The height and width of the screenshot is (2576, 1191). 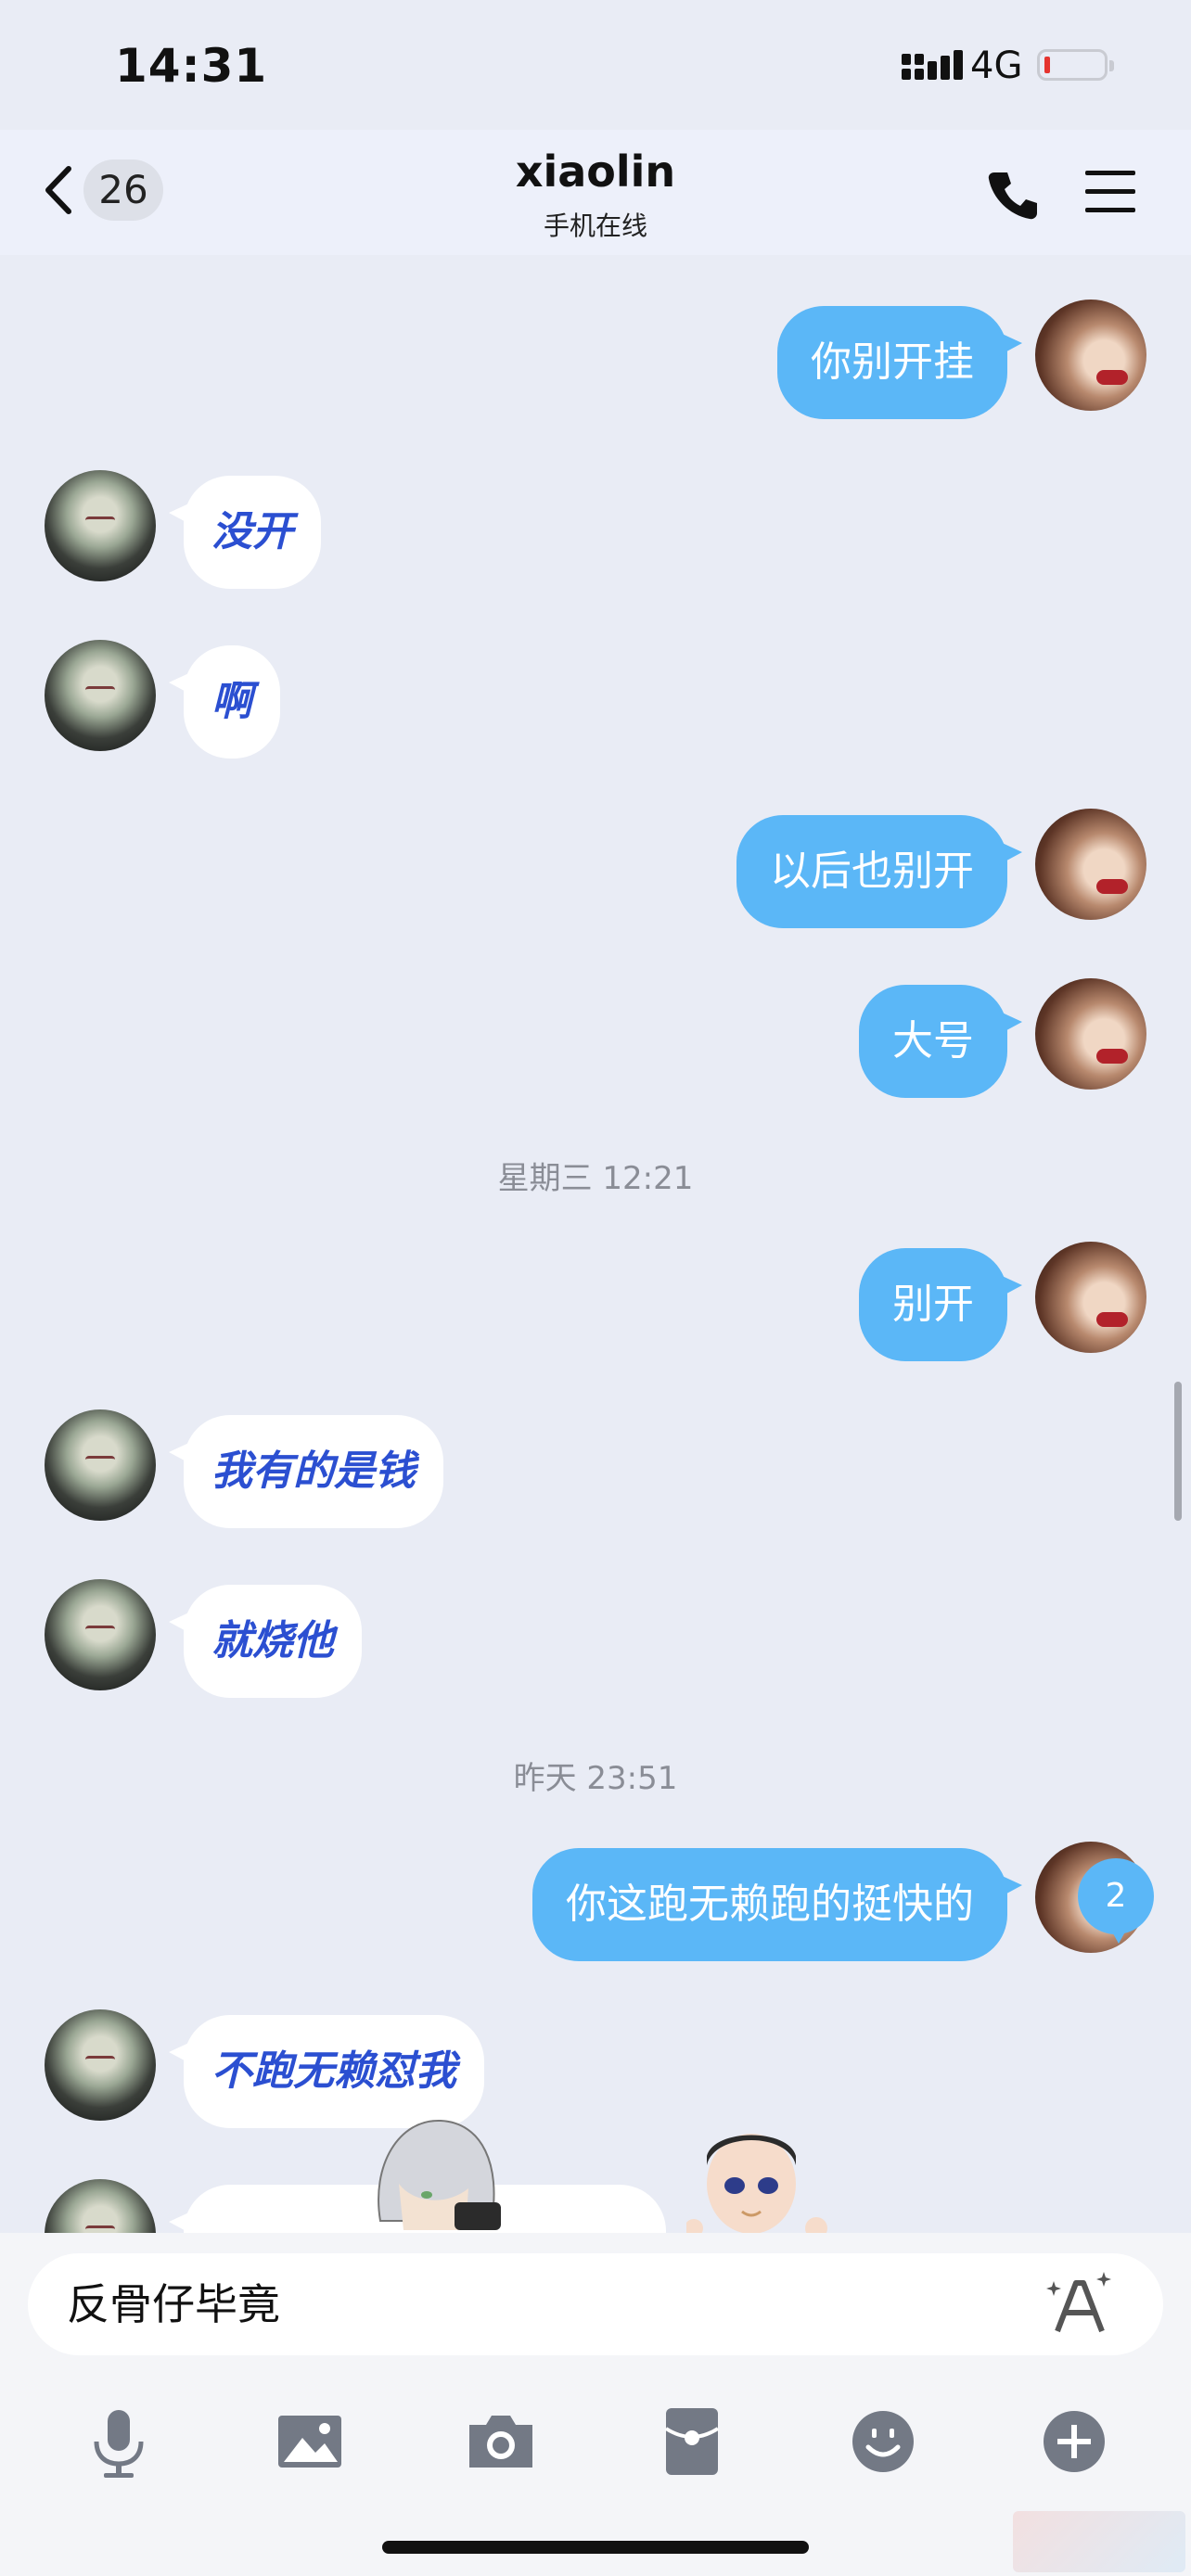 What do you see at coordinates (595, 2304) in the screenshot?
I see `message-input: 反骨仔毕竟` at bounding box center [595, 2304].